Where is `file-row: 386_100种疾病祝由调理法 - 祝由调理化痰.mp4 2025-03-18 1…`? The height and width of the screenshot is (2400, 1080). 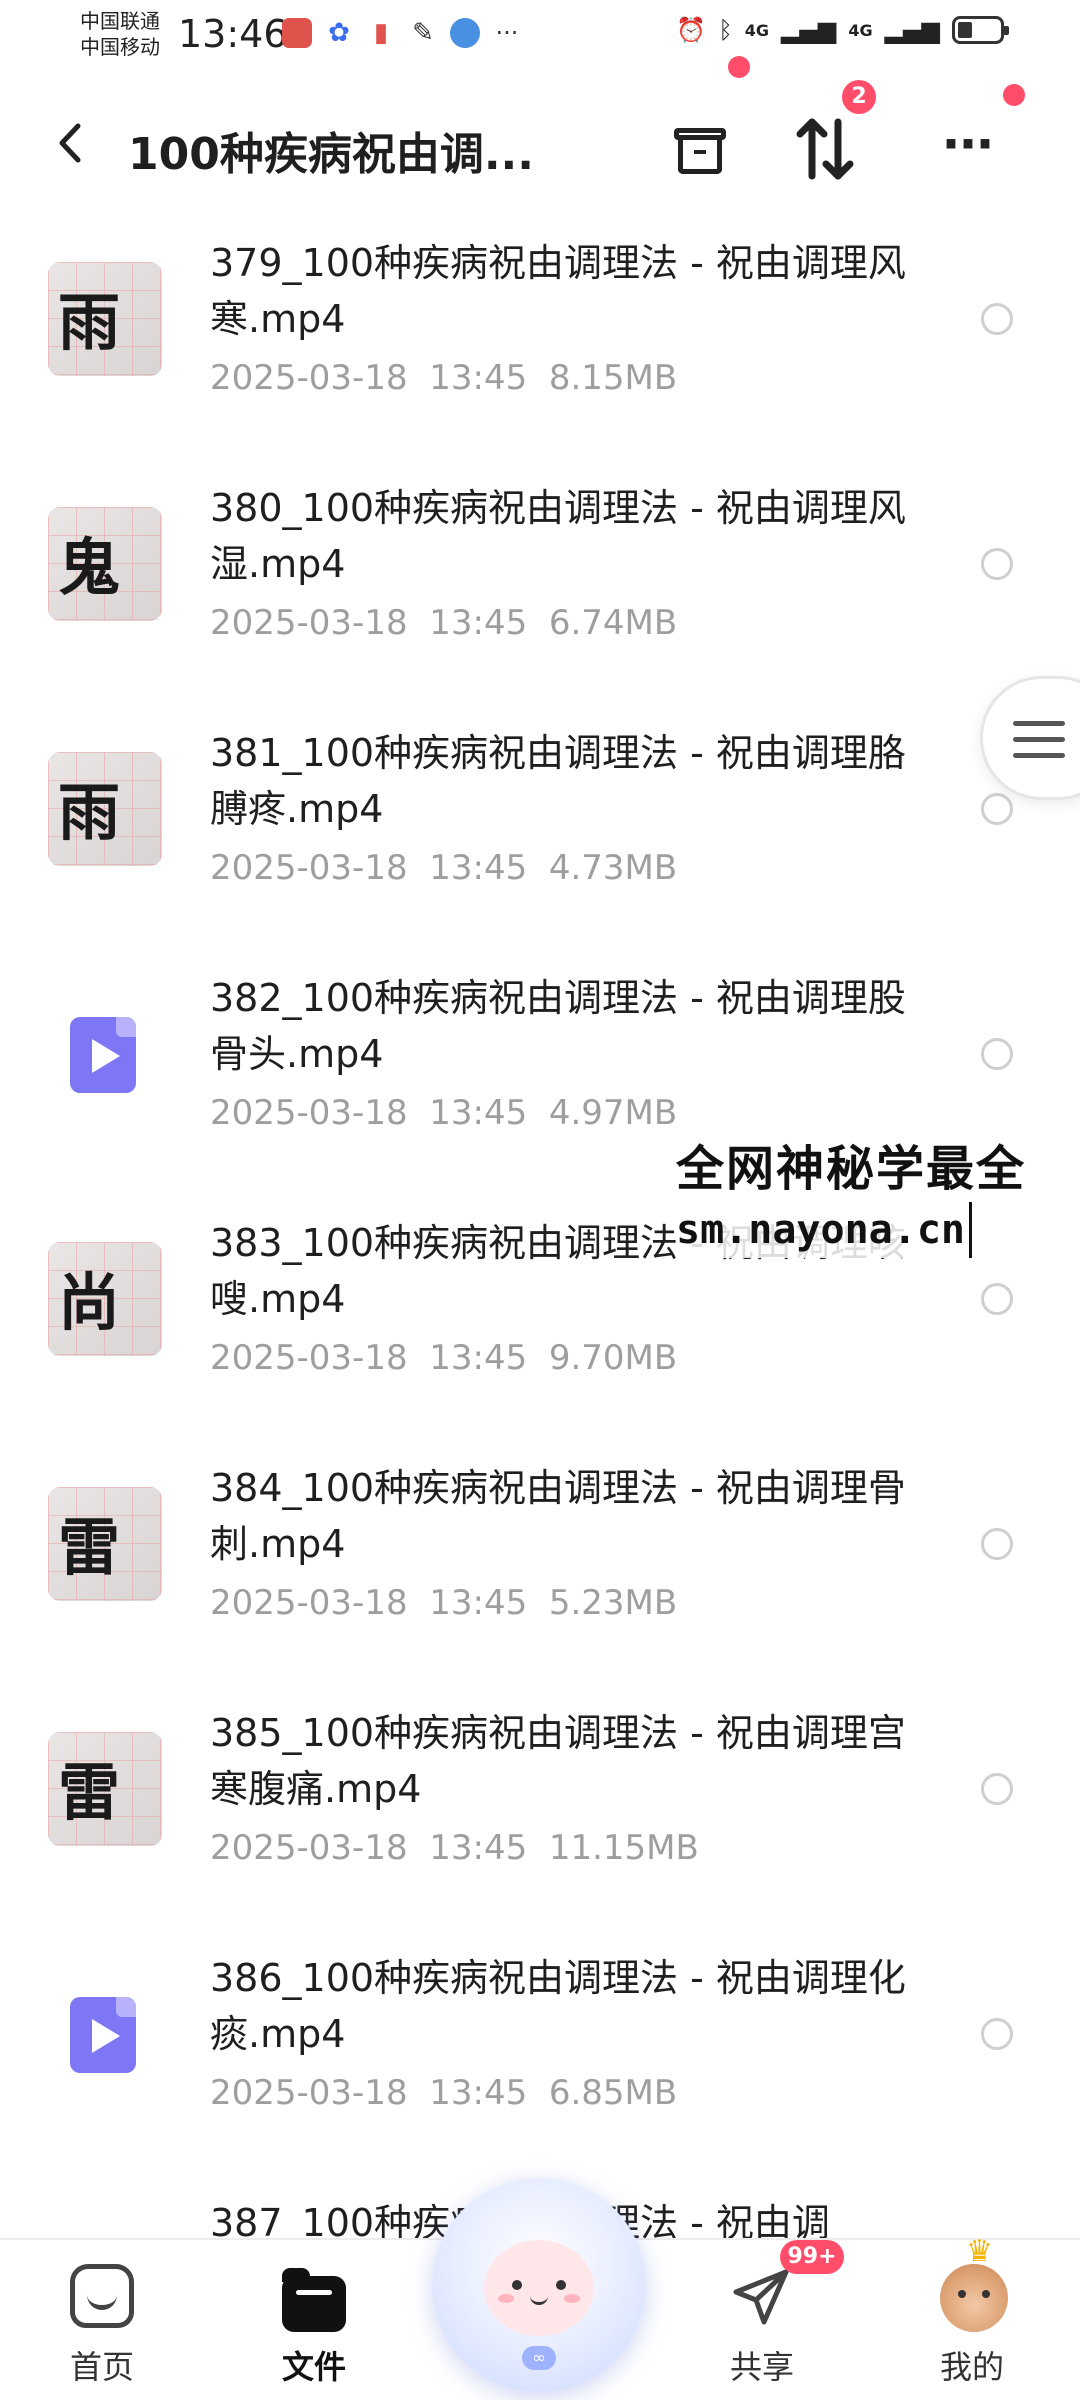
file-row: 386_100种疾病祝由调理法 - 祝由调理化痰.mp4 2025-03-18 1… is located at coordinates (540, 2067).